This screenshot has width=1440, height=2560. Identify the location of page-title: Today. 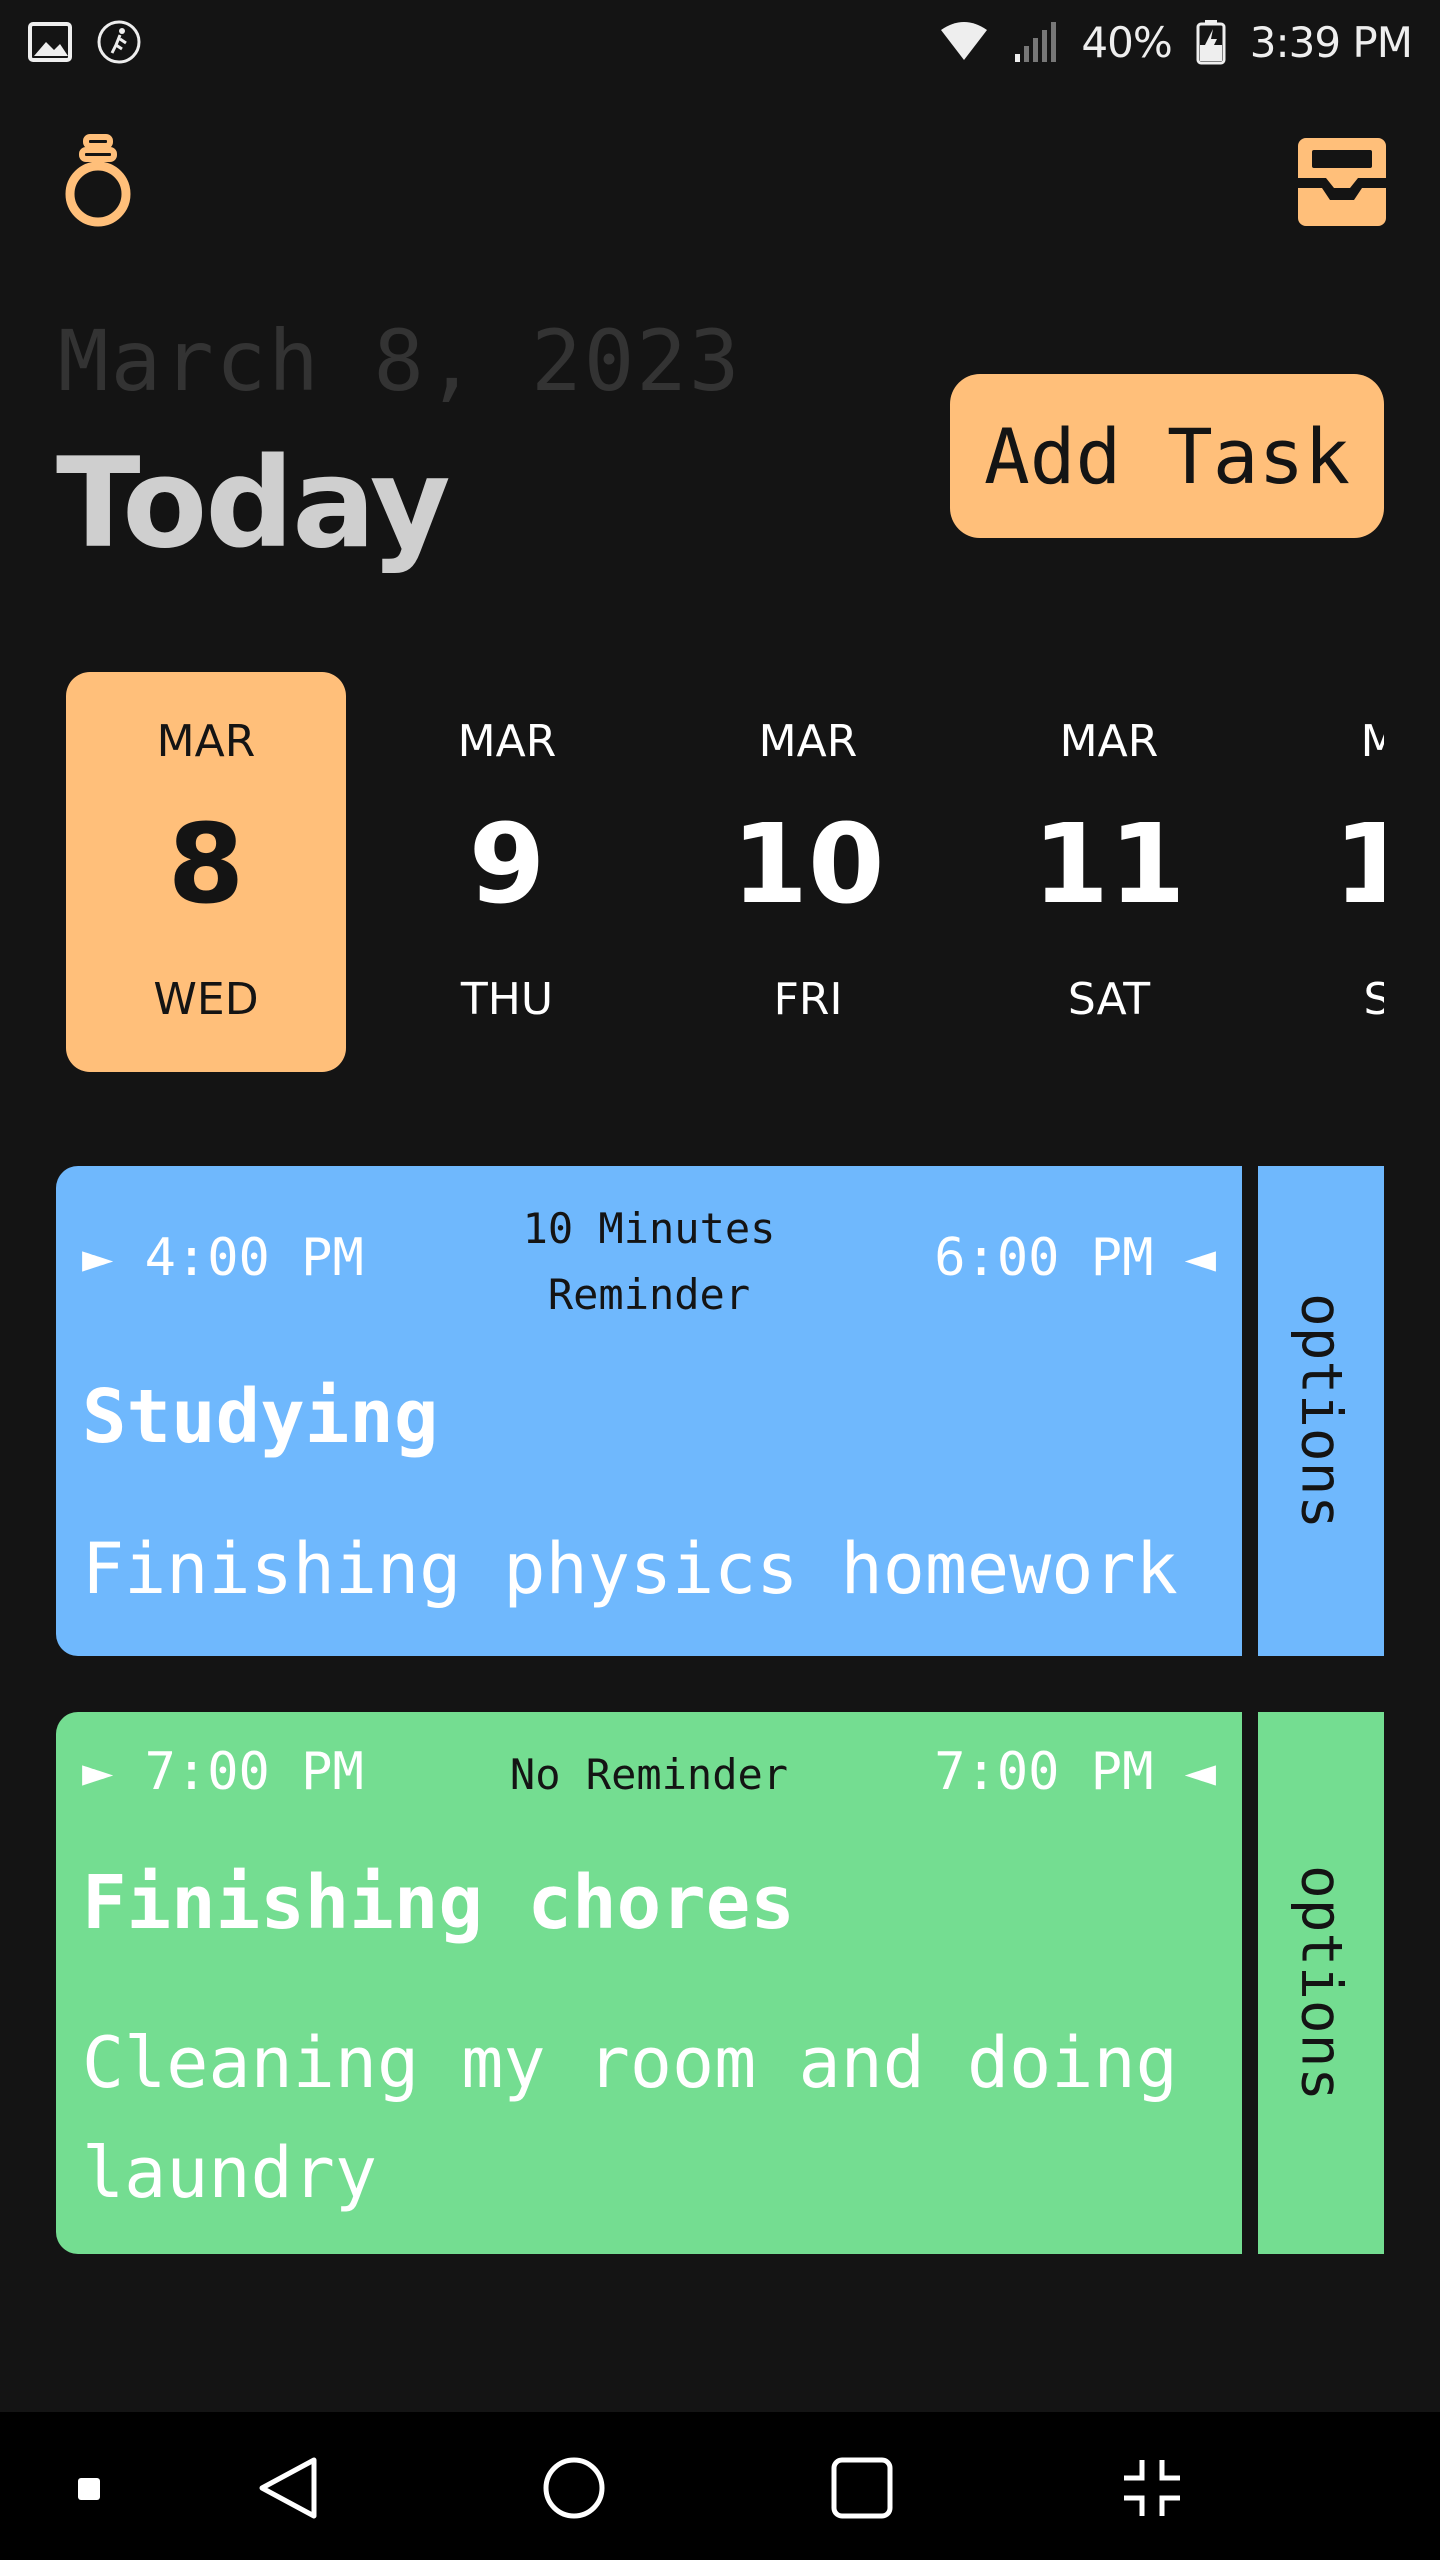
(253, 504).